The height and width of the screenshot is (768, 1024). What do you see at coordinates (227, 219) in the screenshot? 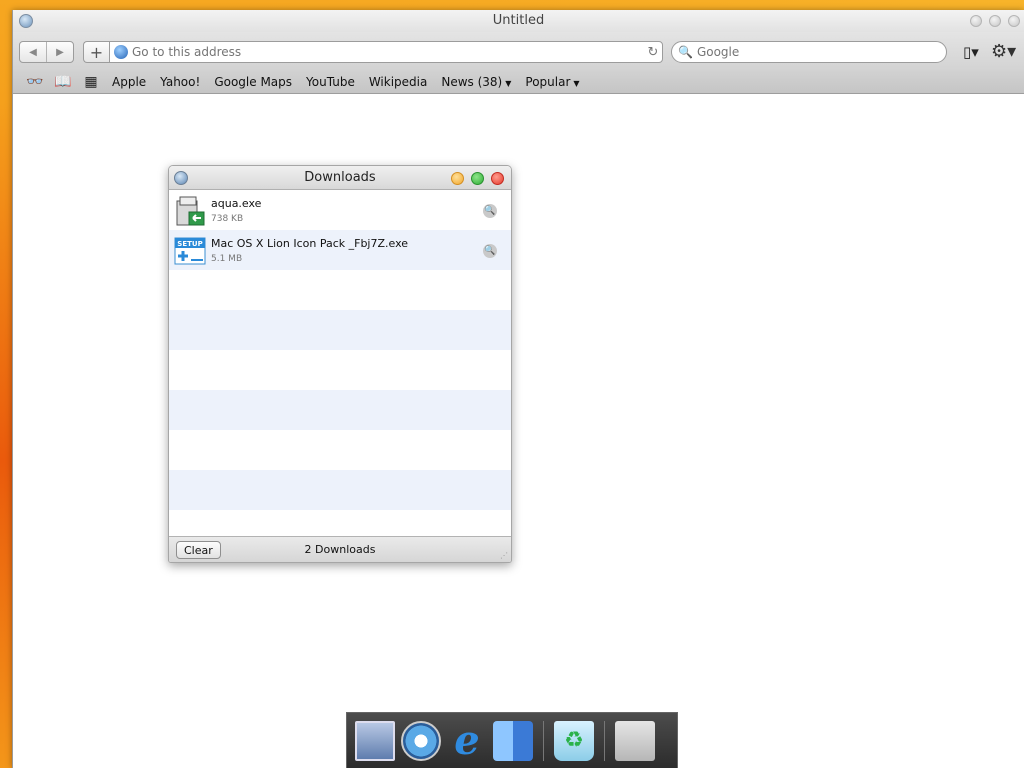
I see `download-filesize: 738 KB` at bounding box center [227, 219].